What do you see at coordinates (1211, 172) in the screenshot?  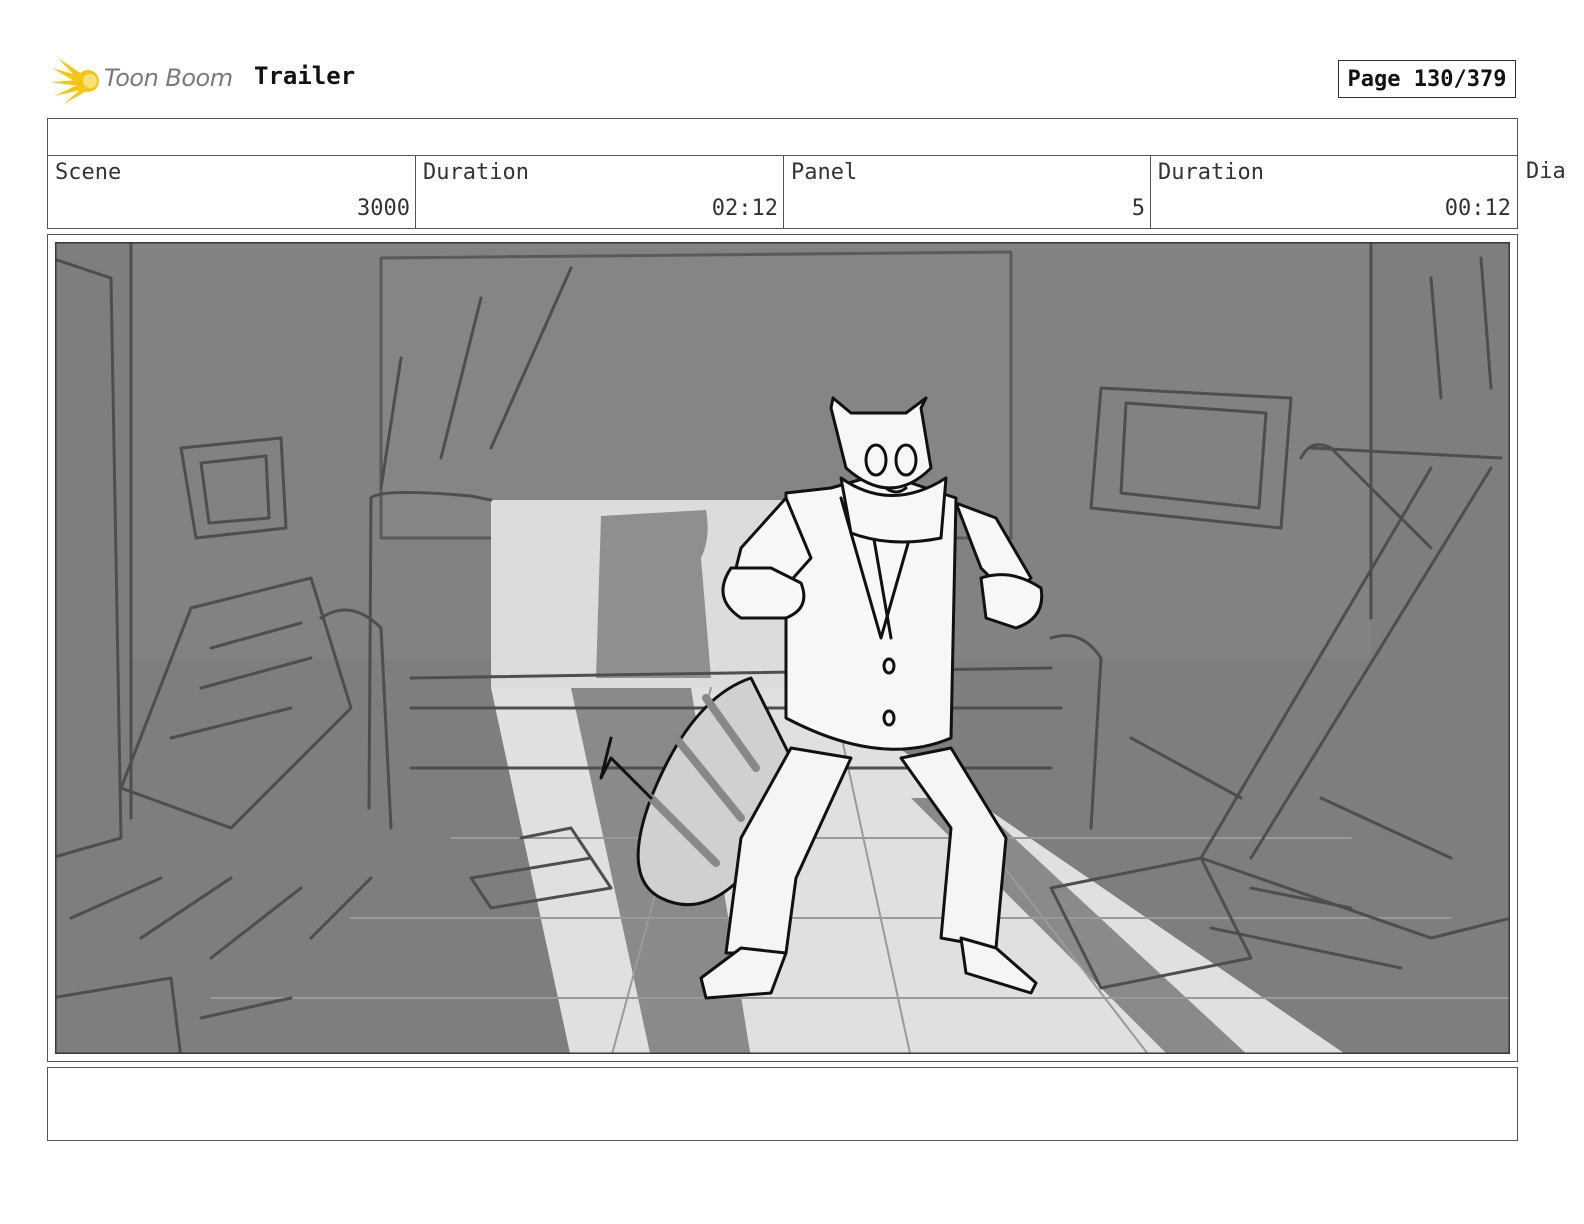 I see `panel-duration-label: Duration` at bounding box center [1211, 172].